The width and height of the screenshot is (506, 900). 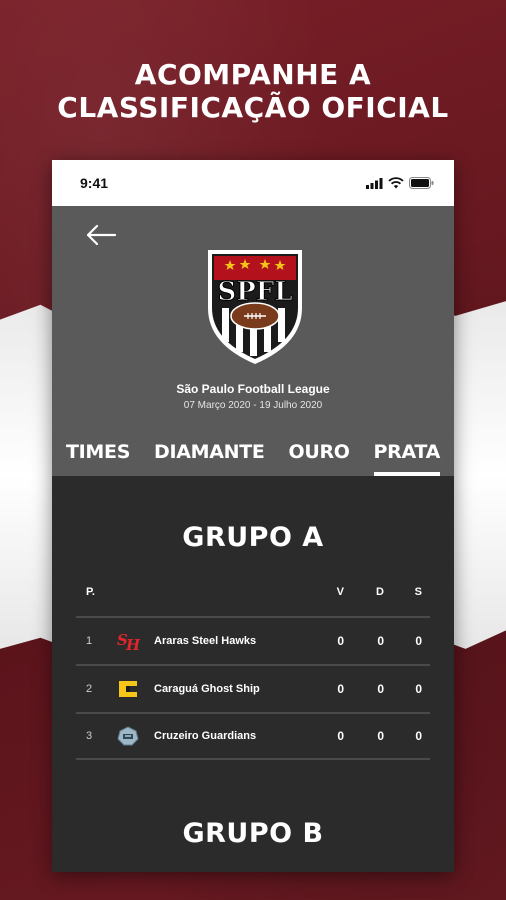 What do you see at coordinates (205, 736) in the screenshot?
I see `row-team-name: Cruzeiro Guardians` at bounding box center [205, 736].